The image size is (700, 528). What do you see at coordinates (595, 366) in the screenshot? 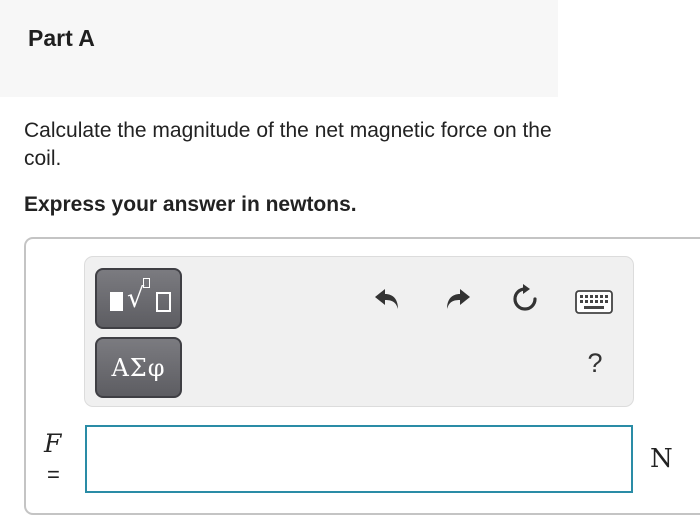
I see `help-button: ?` at bounding box center [595, 366].